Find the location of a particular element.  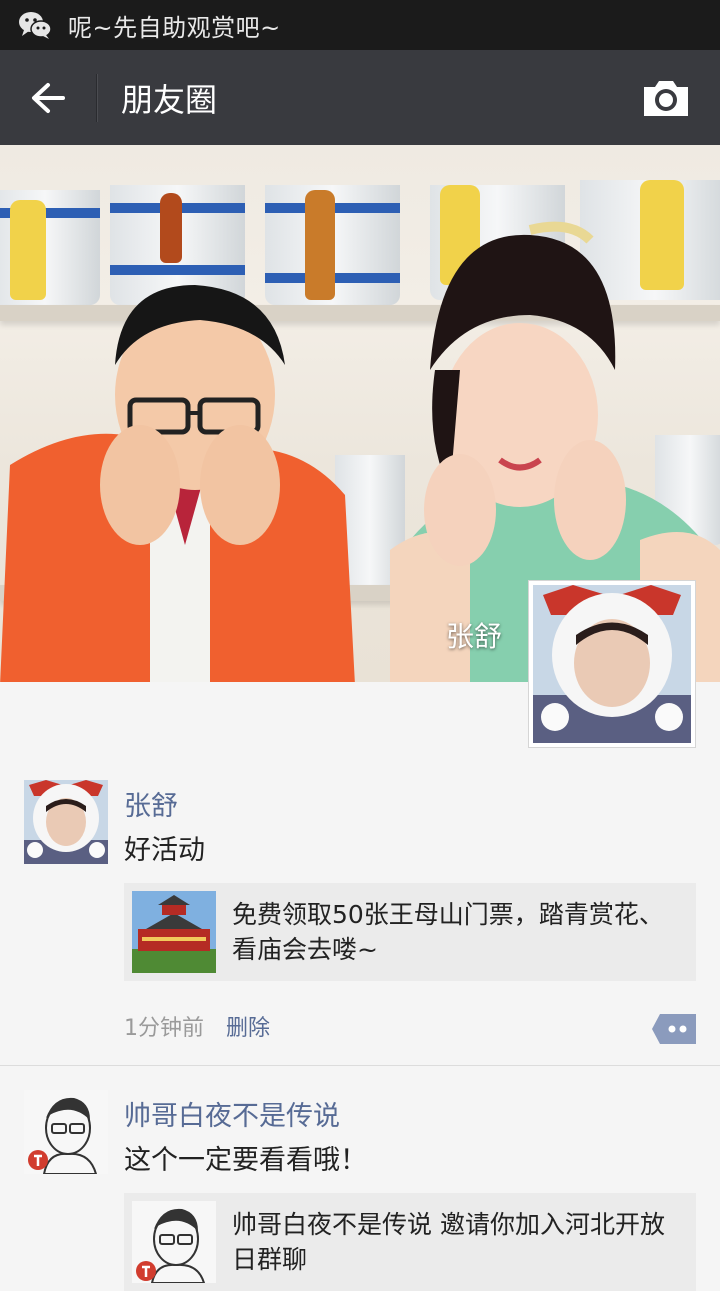

arrow-left-icon is located at coordinates (48, 97).